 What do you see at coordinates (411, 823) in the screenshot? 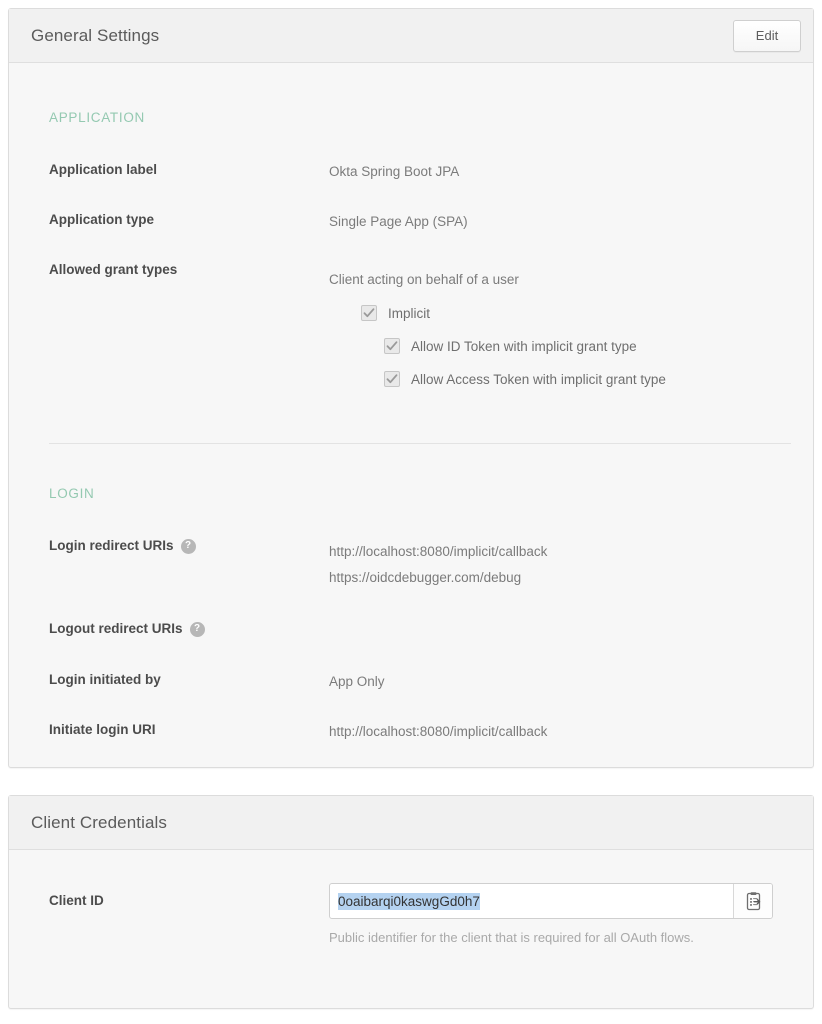
I see `client-credentials-header: Client Credentials` at bounding box center [411, 823].